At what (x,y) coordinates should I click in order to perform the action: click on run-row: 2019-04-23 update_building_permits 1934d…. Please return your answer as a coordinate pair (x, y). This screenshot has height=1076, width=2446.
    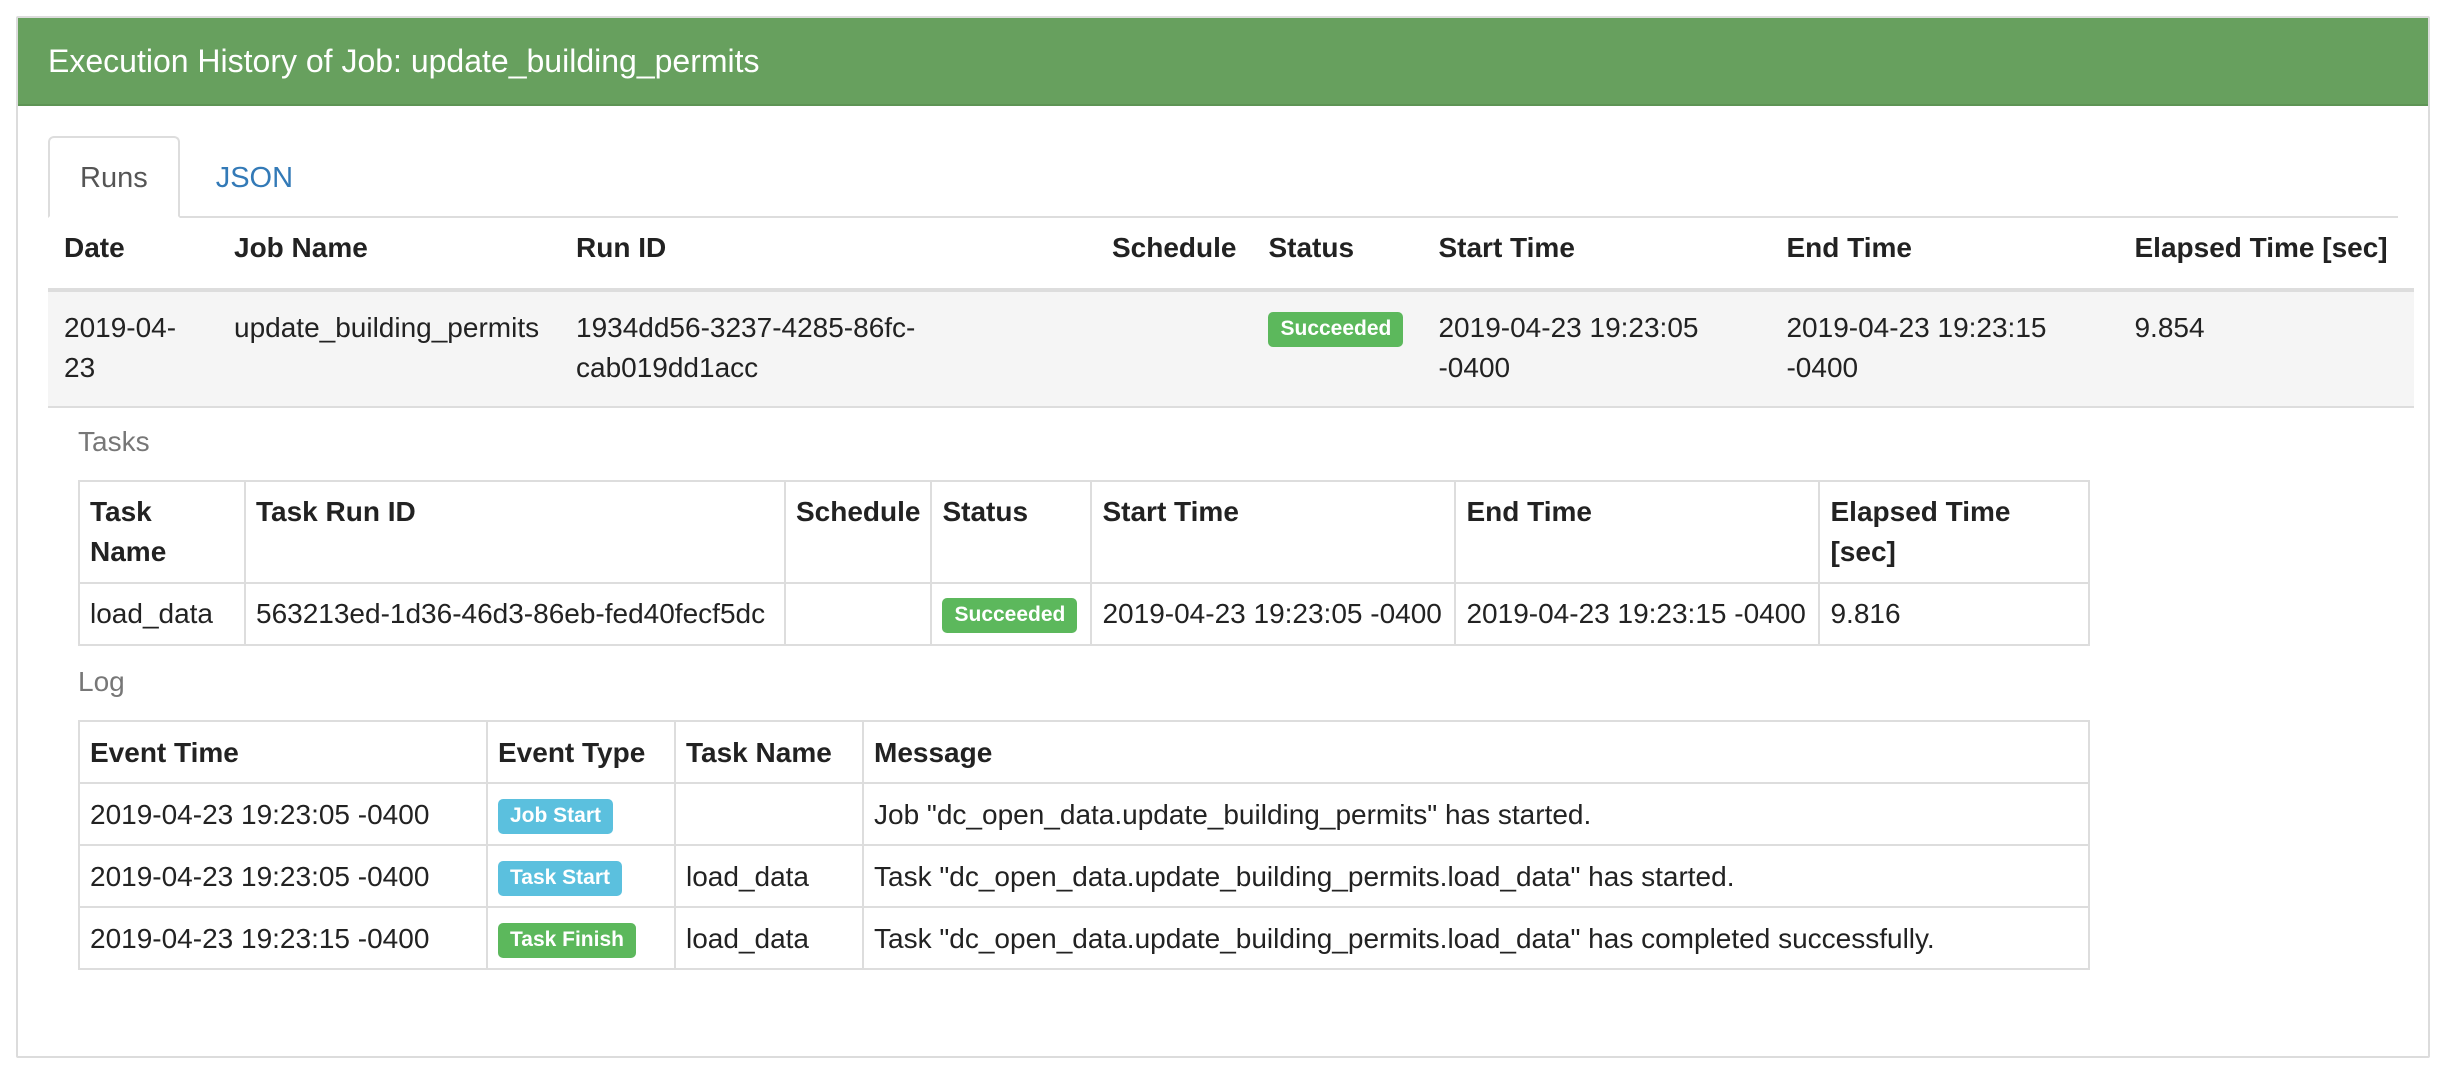
    Looking at the image, I should click on (1231, 349).